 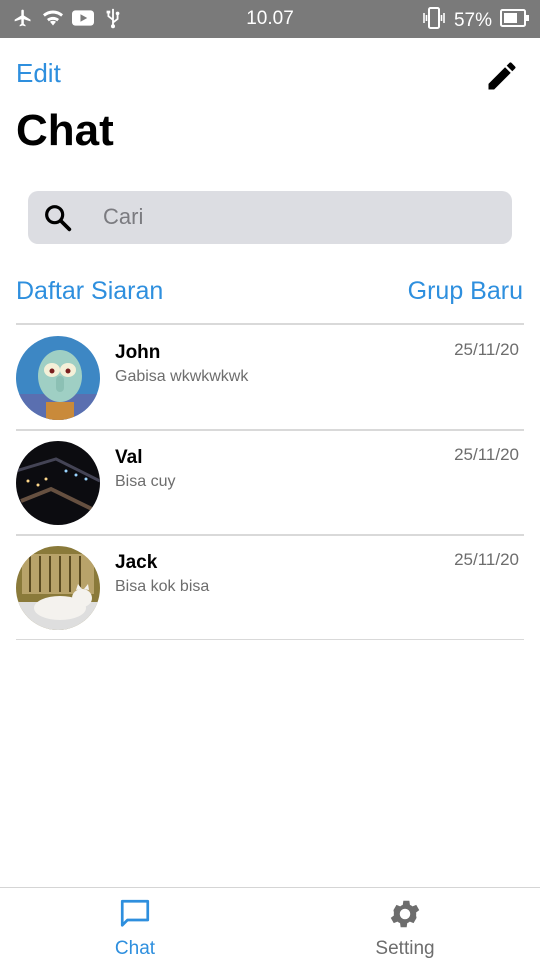 I want to click on chat-last-message: Bisa kok bisa, so click(x=162, y=586).